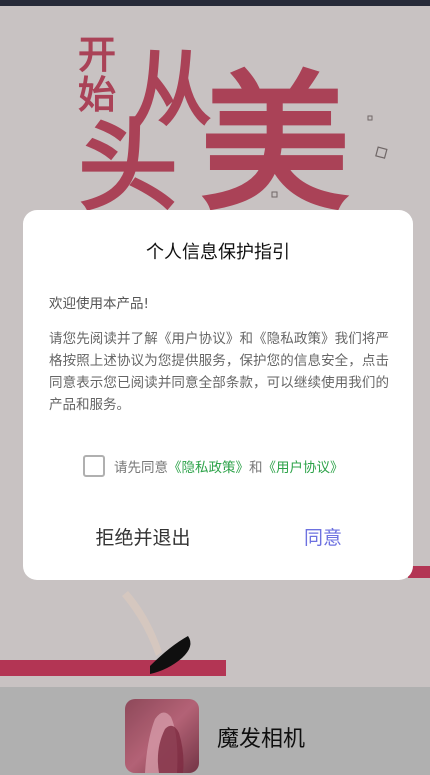  Describe the element at coordinates (141, 468) in the screenshot. I see `consent-prefix: 请先同意` at that location.